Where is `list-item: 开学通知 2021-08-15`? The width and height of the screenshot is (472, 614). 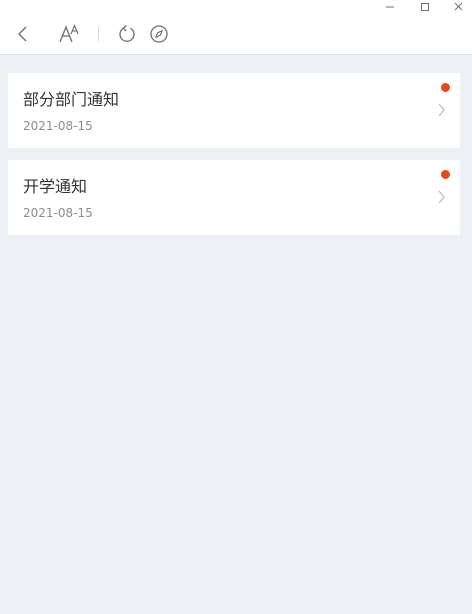
list-item: 开学通知 2021-08-15 is located at coordinates (234, 197).